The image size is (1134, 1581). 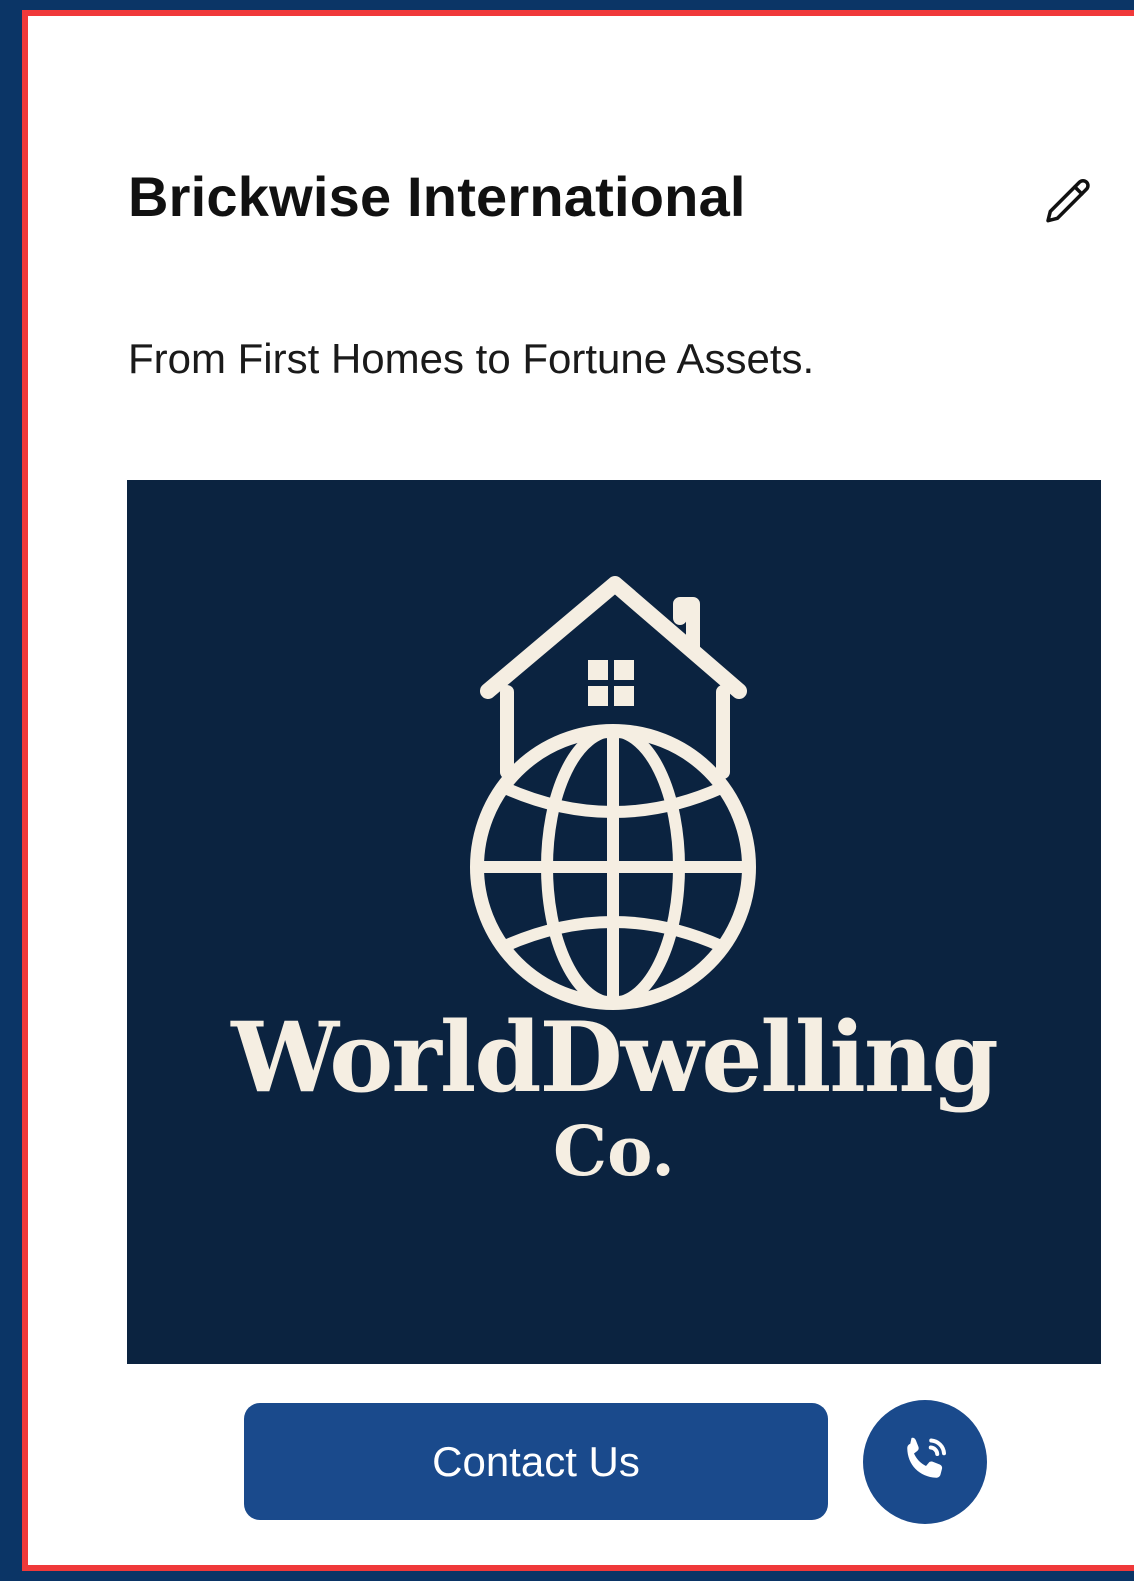 I want to click on call-button, so click(x=925, y=1462).